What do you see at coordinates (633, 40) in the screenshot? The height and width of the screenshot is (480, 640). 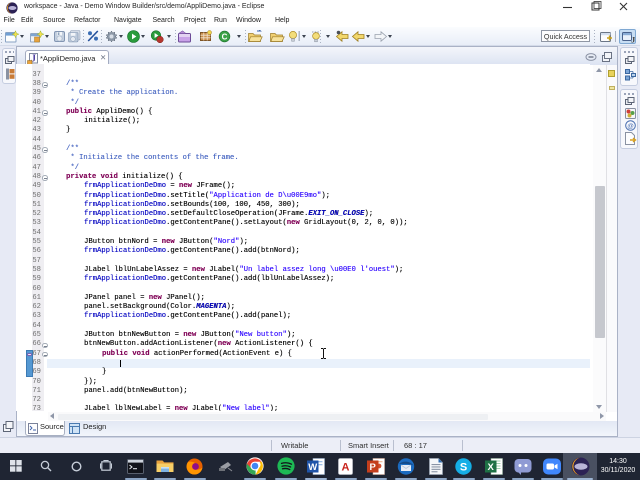 I see `svg-text: J` at bounding box center [633, 40].